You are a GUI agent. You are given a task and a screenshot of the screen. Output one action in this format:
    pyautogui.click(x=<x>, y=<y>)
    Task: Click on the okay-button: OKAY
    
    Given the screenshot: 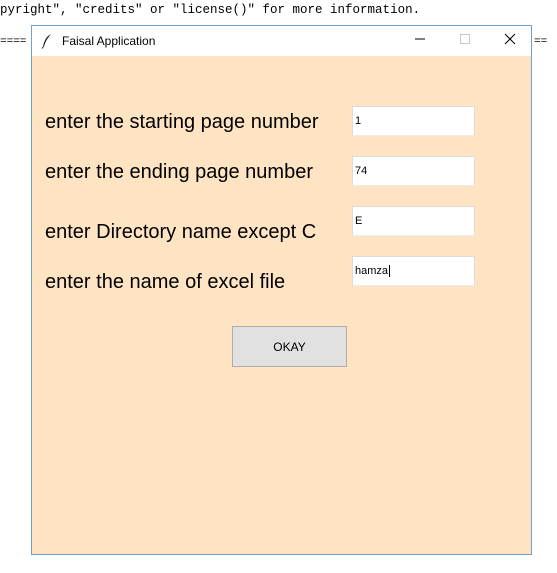 What is the action you would take?
    pyautogui.click(x=289, y=346)
    